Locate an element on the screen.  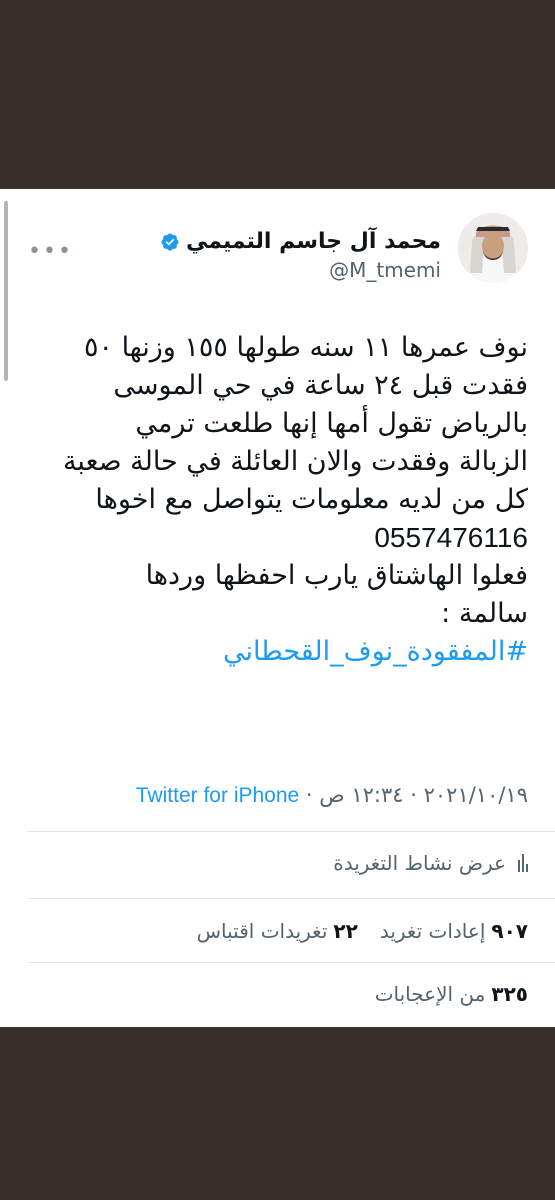
tweet-line: الزبالة وفقدت والان العائلة في حالة صعبة is located at coordinates (295, 461).